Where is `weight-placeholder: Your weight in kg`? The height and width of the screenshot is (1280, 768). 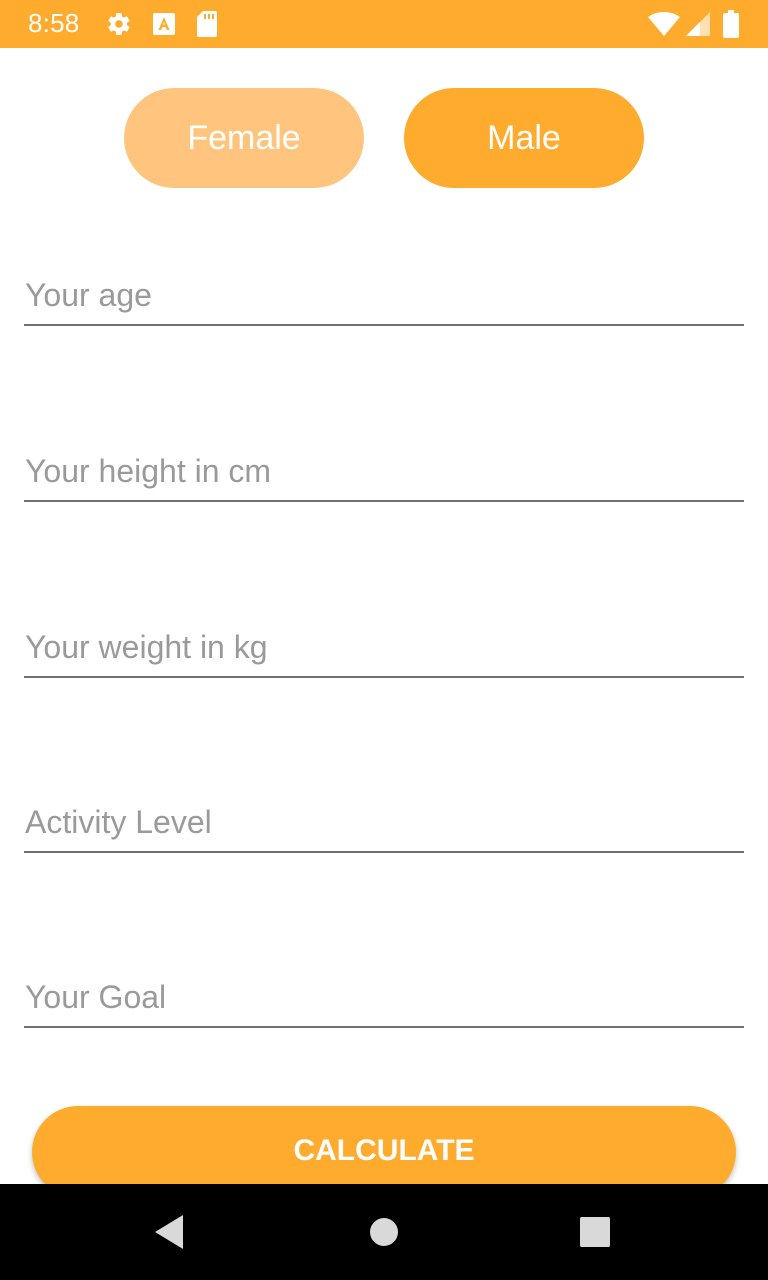
weight-placeholder: Your weight in kg is located at coordinates (146, 647).